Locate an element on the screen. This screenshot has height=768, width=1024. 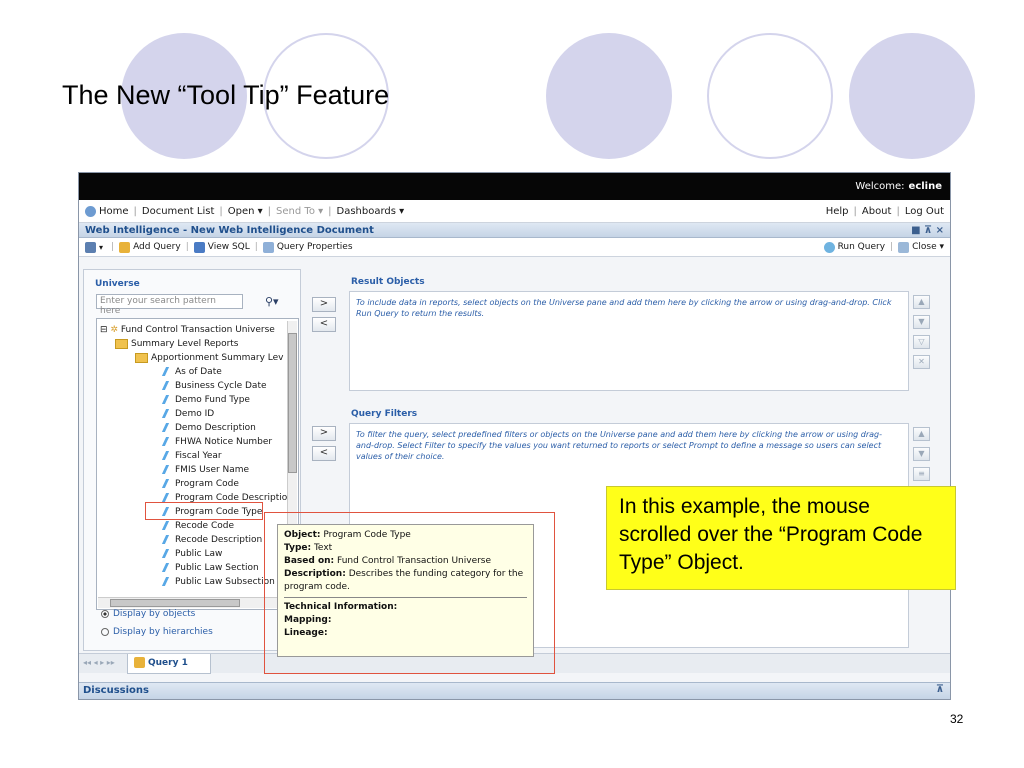
tooltip-mapping: Mapping: is located at coordinates (308, 620).